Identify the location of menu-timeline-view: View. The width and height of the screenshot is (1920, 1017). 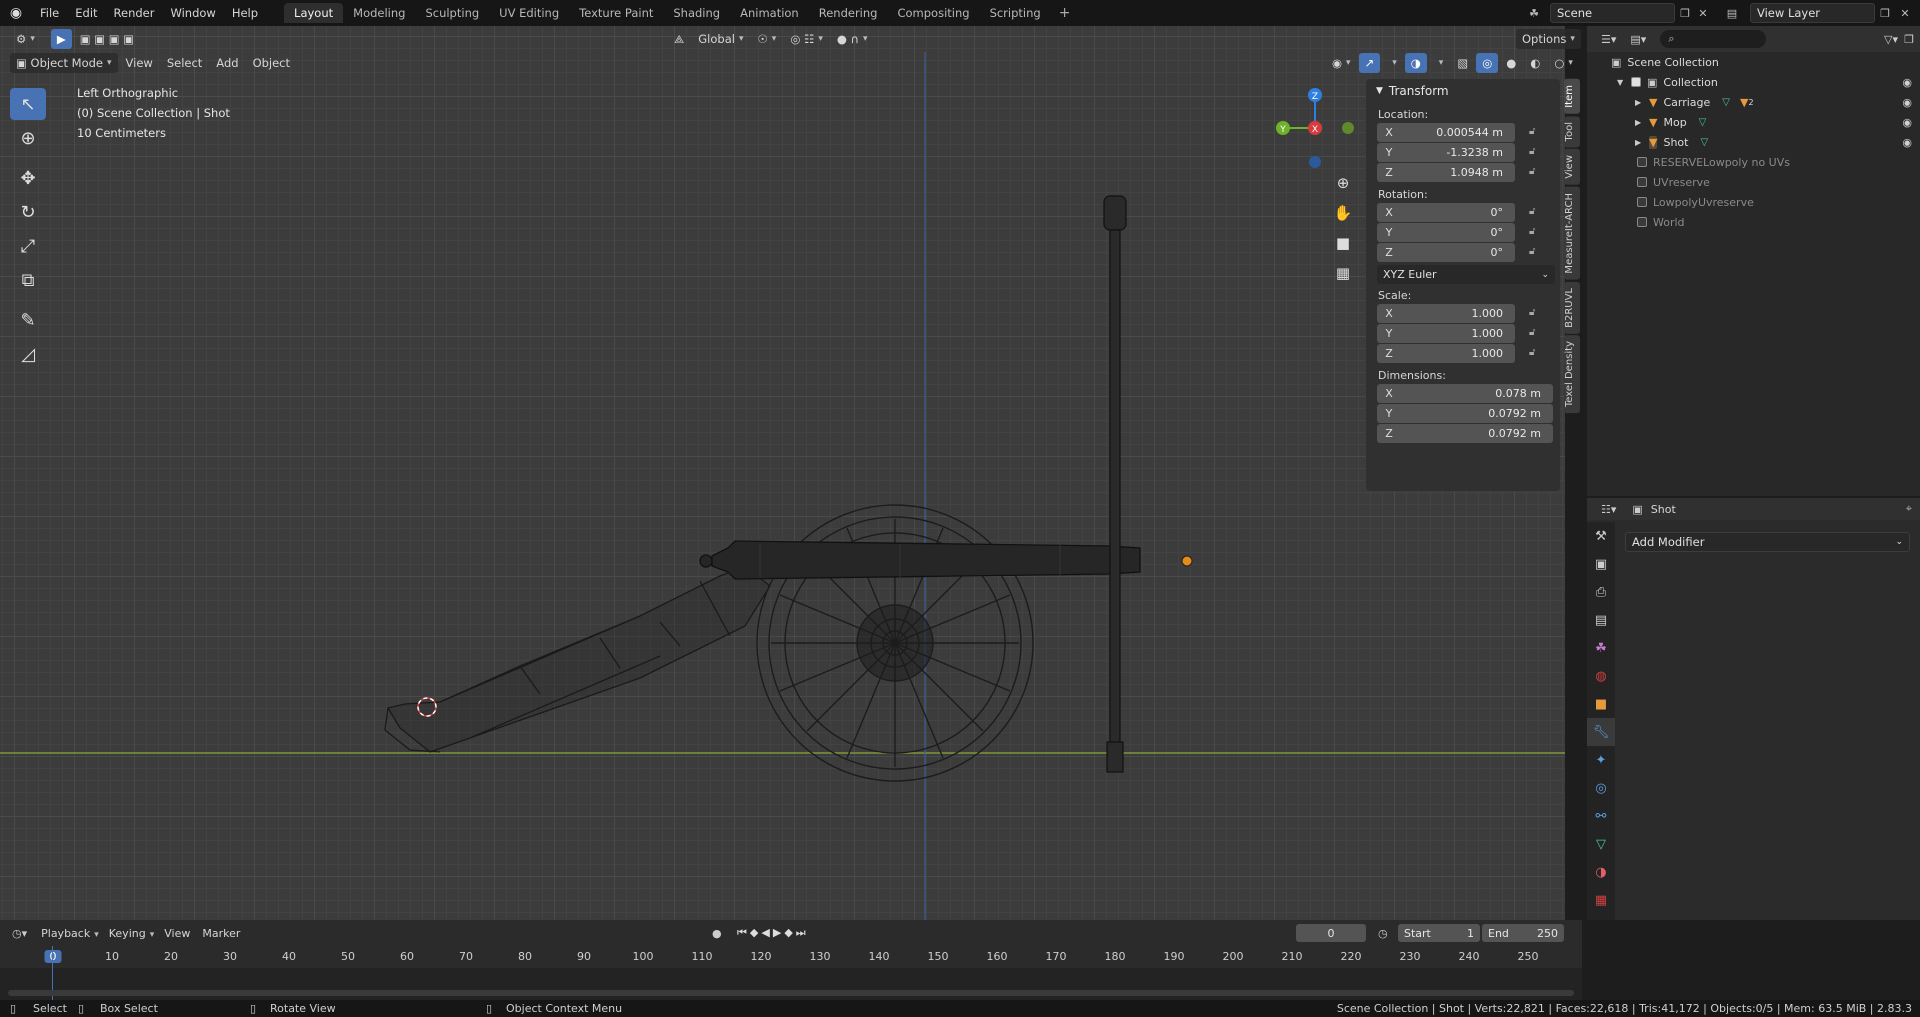
(177, 933).